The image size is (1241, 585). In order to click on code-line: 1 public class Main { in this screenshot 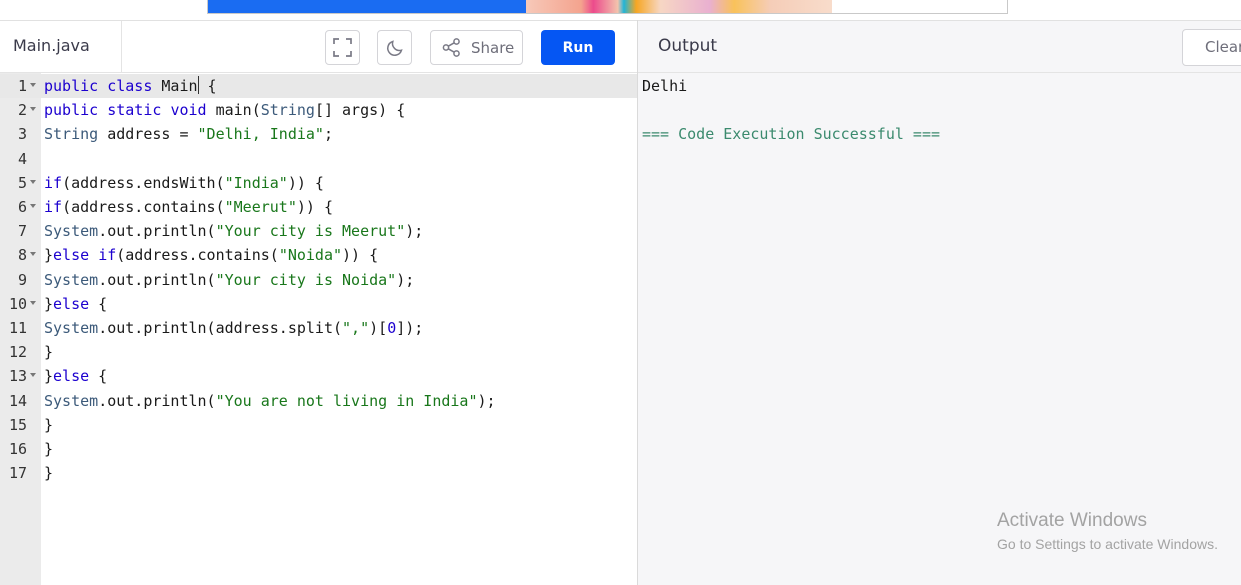, I will do `click(318, 86)`.